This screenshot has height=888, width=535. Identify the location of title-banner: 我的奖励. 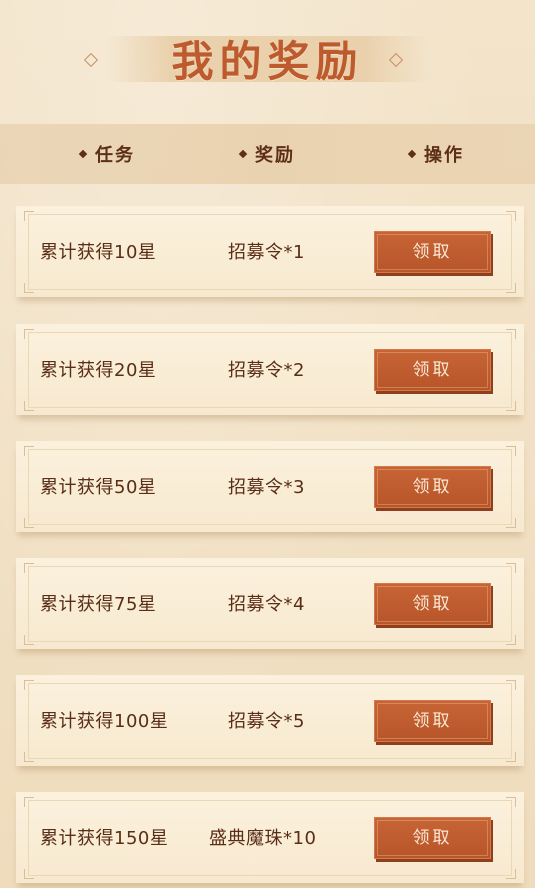
(267, 57).